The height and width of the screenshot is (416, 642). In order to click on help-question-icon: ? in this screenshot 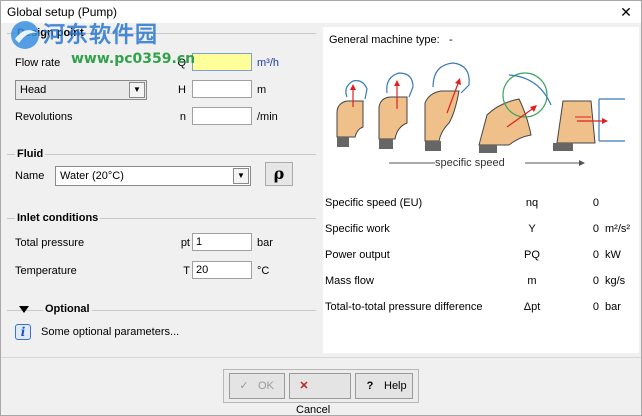, I will do `click(370, 386)`.